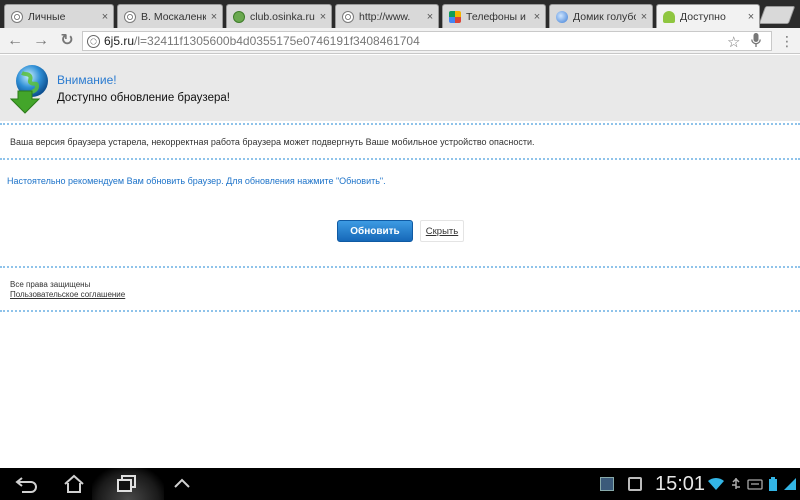  I want to click on tab-osinka: club.osinka.ru ×, so click(279, 16).